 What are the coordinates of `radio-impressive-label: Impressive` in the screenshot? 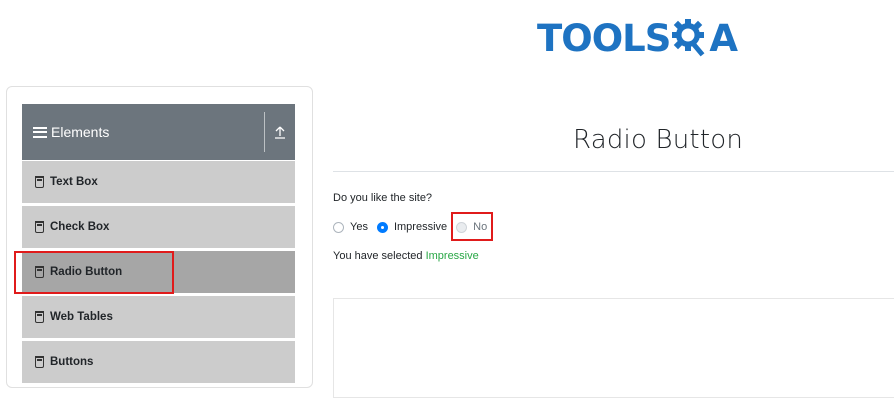 It's located at (420, 227).